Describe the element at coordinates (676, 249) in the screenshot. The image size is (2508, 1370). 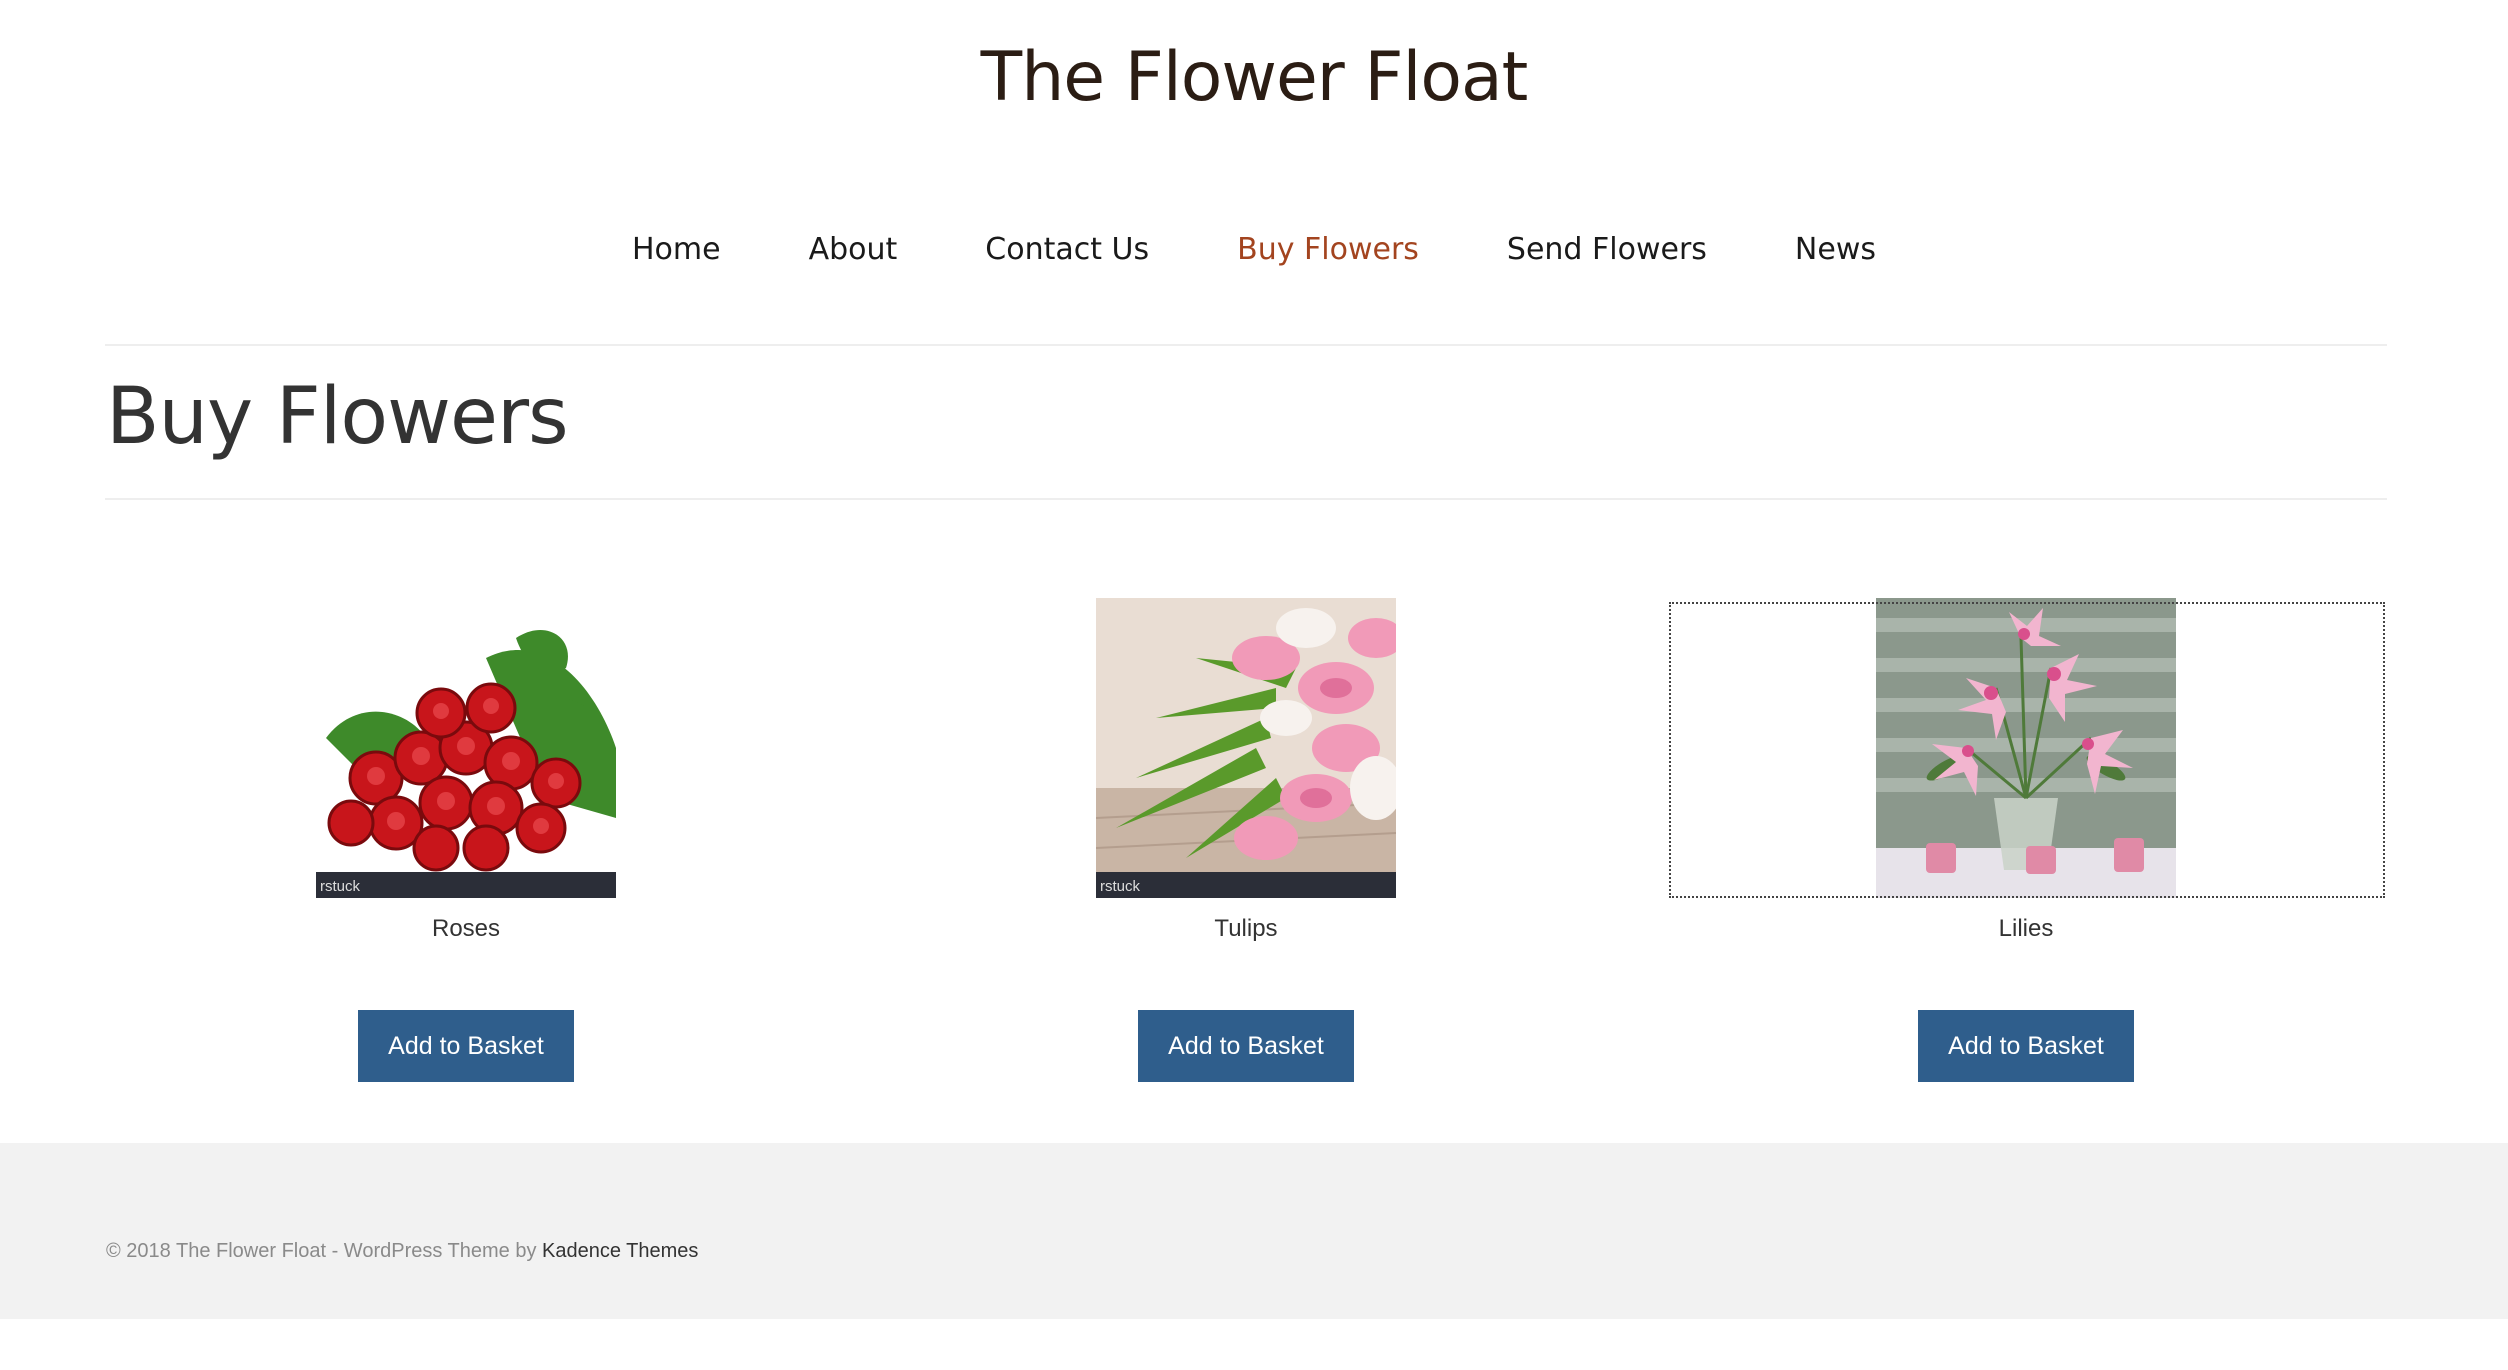
I see `nav-item-home: Home` at that location.